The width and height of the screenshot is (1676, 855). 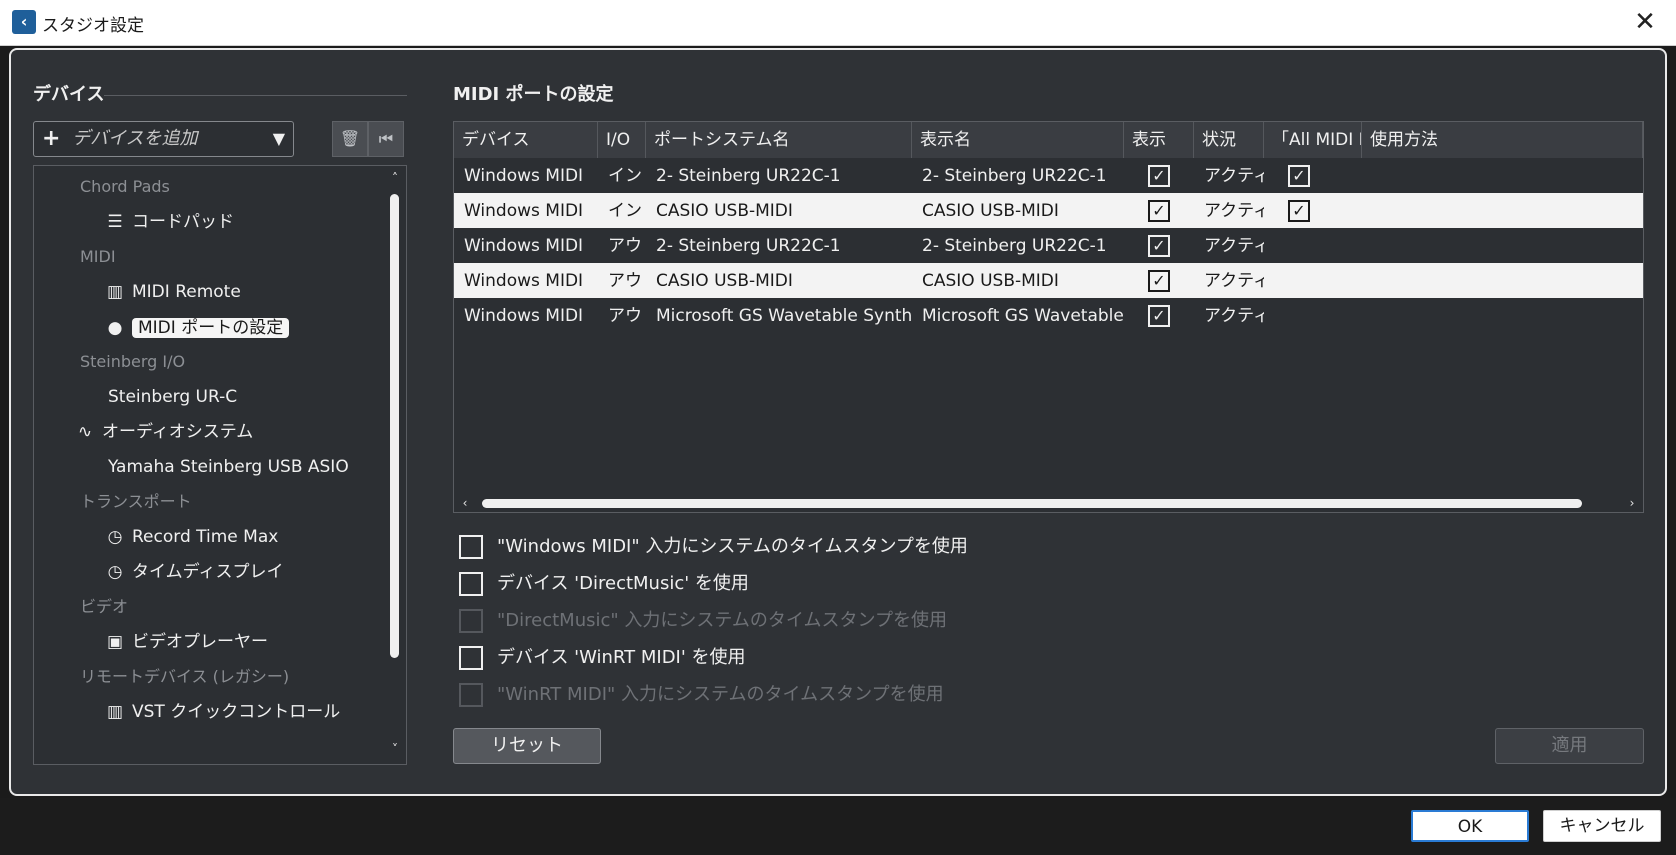 What do you see at coordinates (278, 138) in the screenshot?
I see `chevron-down-icon: ▼` at bounding box center [278, 138].